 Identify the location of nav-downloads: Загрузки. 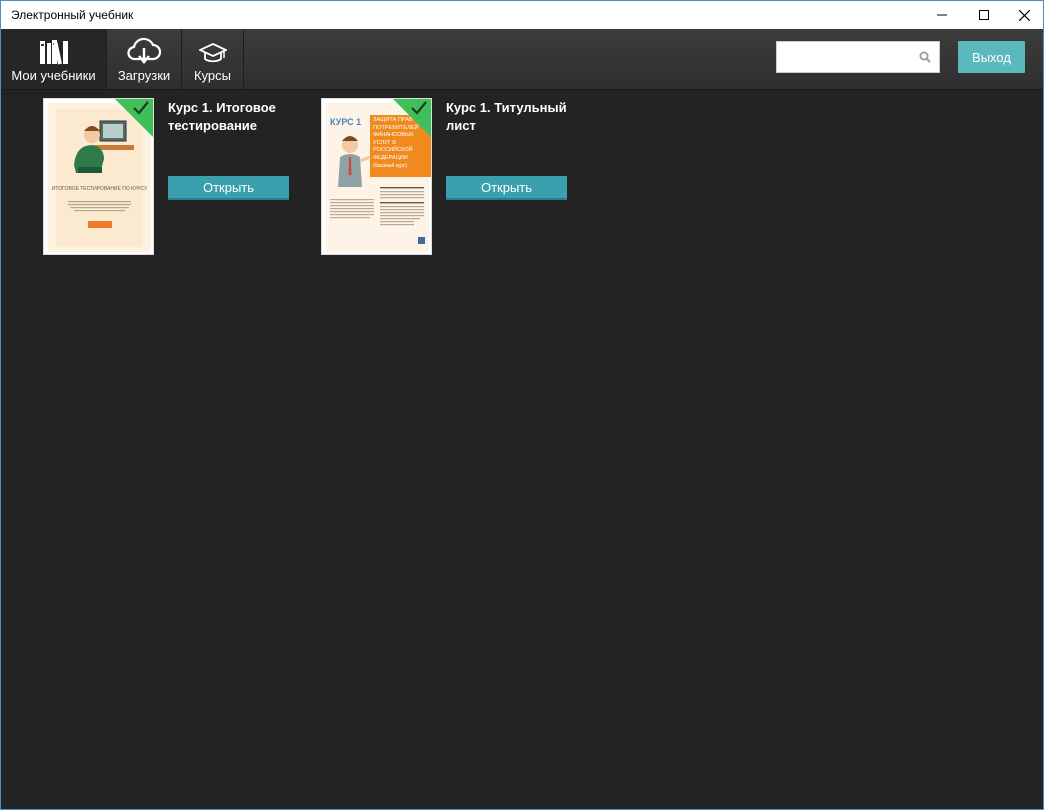
(144, 59).